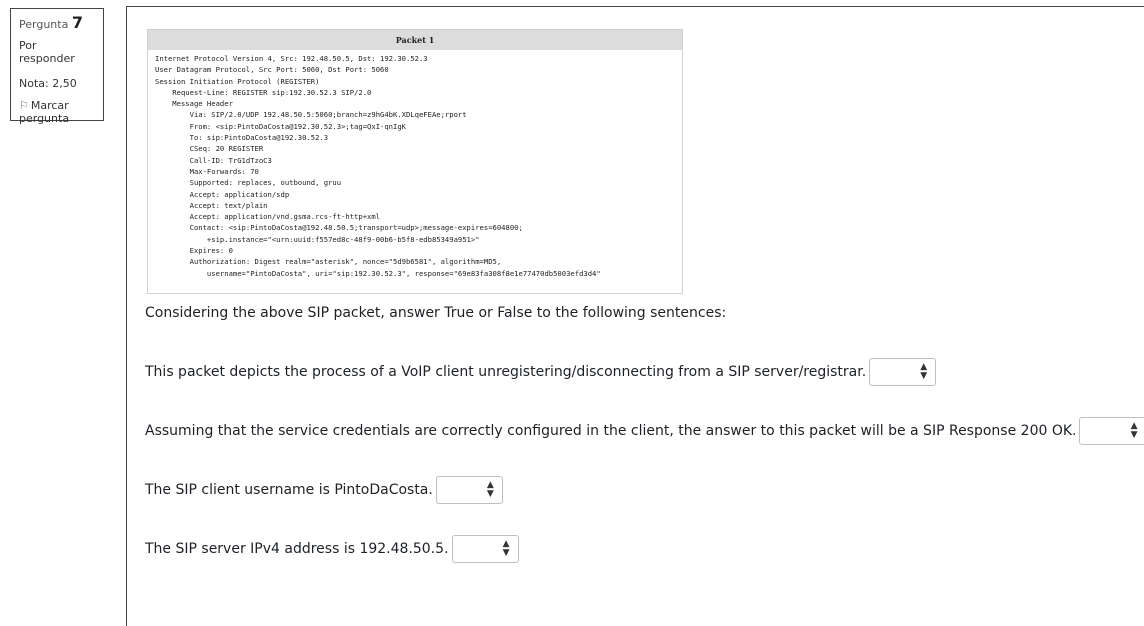 The width and height of the screenshot is (1144, 626). What do you see at coordinates (469, 490) in the screenshot?
I see `statement-3-select: ▲ ▼` at bounding box center [469, 490].